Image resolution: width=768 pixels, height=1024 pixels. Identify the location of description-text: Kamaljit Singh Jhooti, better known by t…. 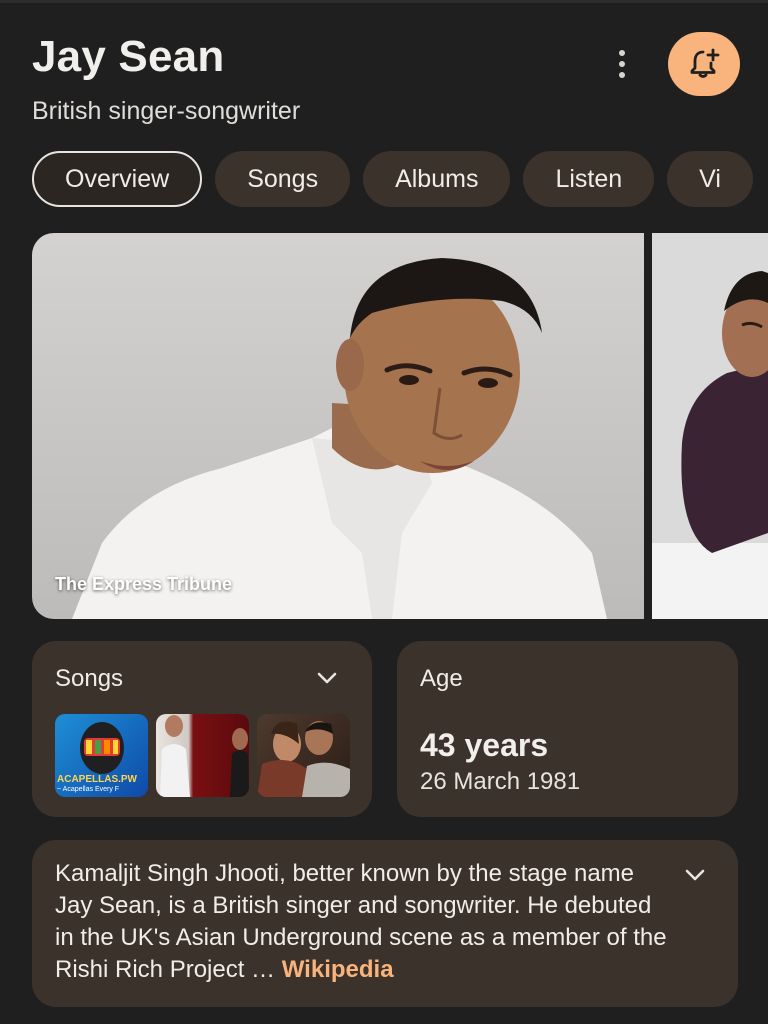
(365, 922).